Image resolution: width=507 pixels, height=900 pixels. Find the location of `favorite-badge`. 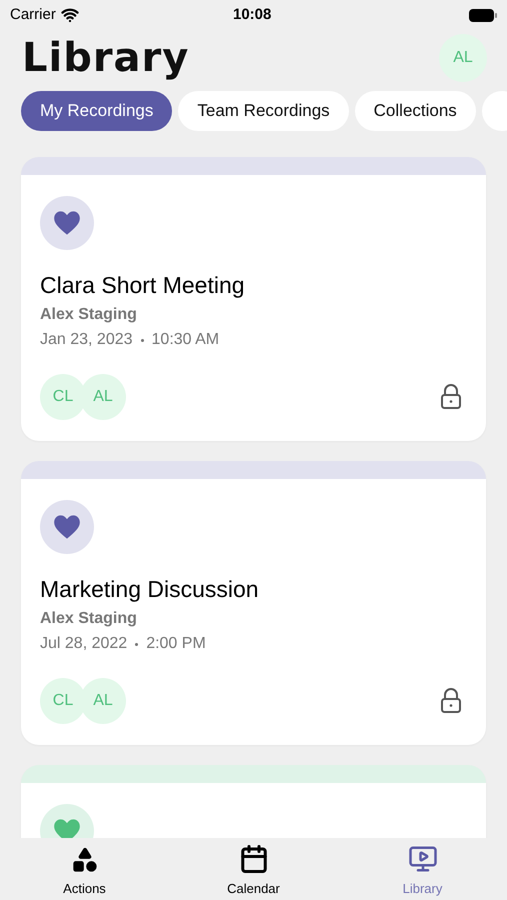

favorite-badge is located at coordinates (67, 223).